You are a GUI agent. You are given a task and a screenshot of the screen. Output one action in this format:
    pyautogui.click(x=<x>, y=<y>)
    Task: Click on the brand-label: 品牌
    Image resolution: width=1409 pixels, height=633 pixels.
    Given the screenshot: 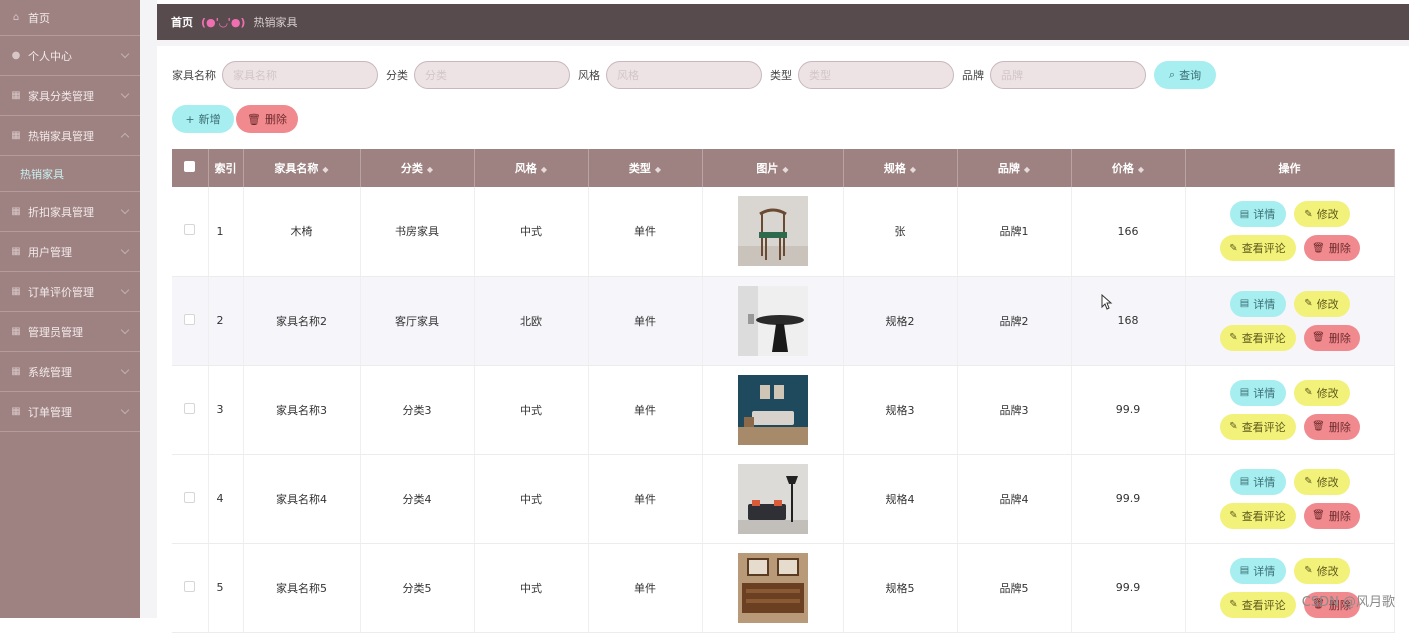 What is the action you would take?
    pyautogui.click(x=973, y=75)
    